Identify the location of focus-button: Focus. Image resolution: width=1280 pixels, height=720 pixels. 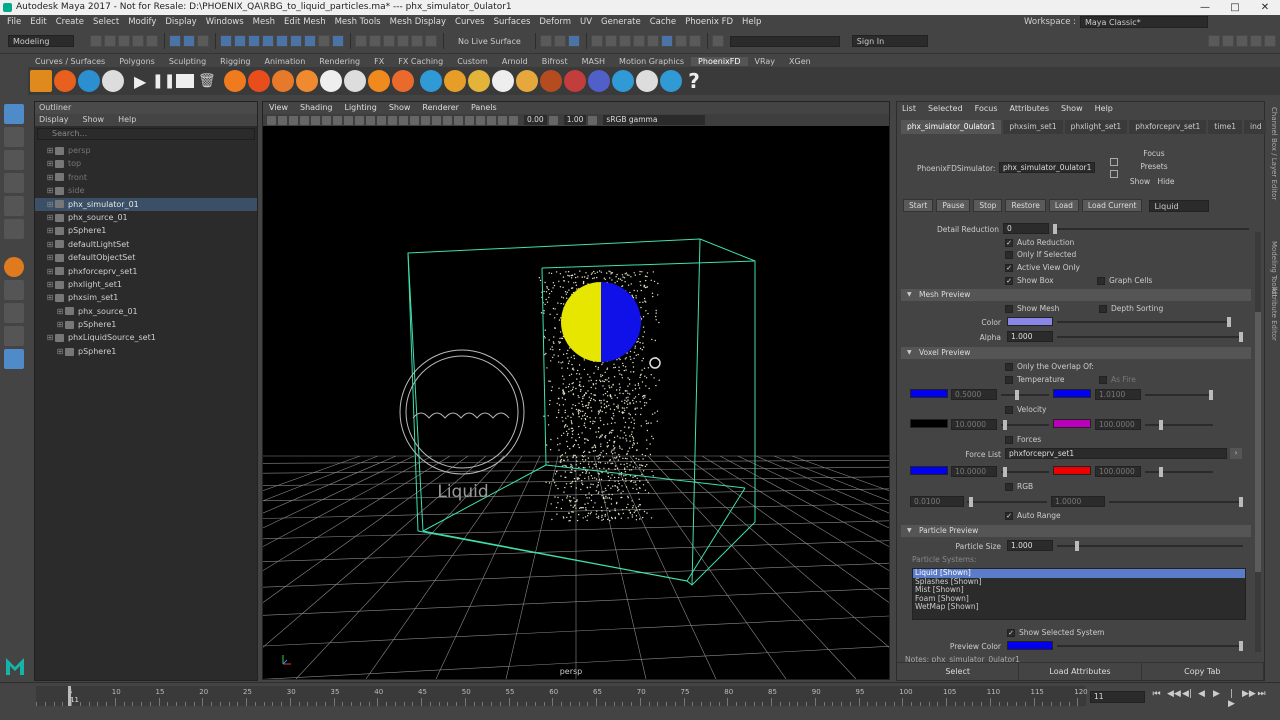
(1154, 154).